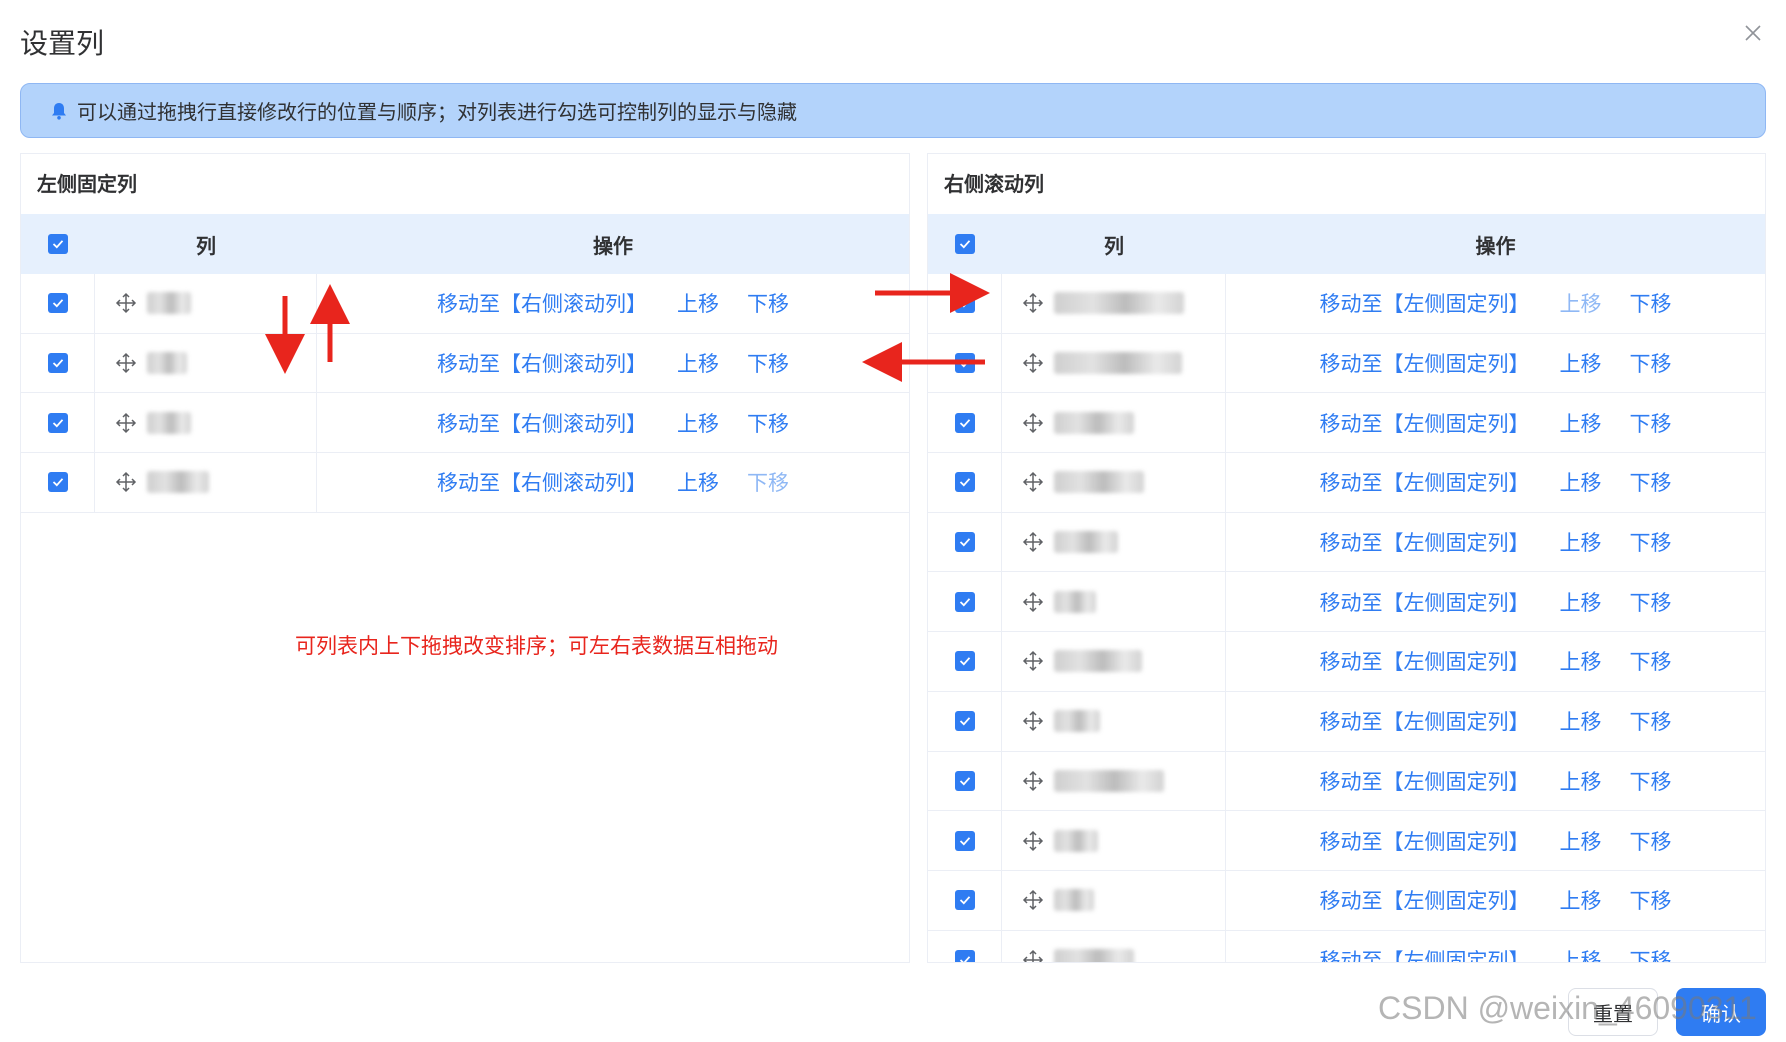 The width and height of the screenshot is (1786, 1042). What do you see at coordinates (1753, 33) in the screenshot?
I see `close-icon` at bounding box center [1753, 33].